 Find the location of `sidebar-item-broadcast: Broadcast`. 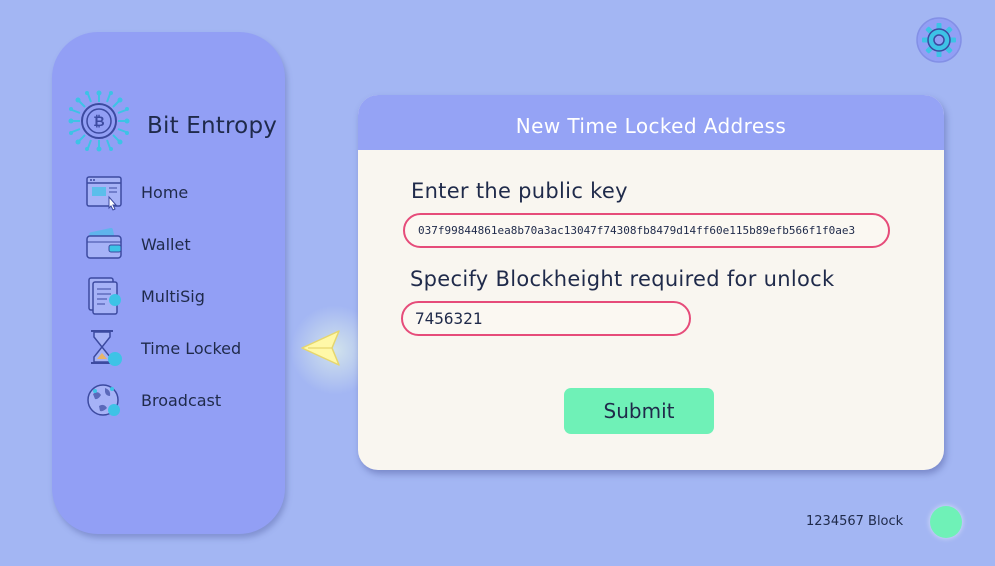

sidebar-item-broadcast: Broadcast is located at coordinates (180, 400).